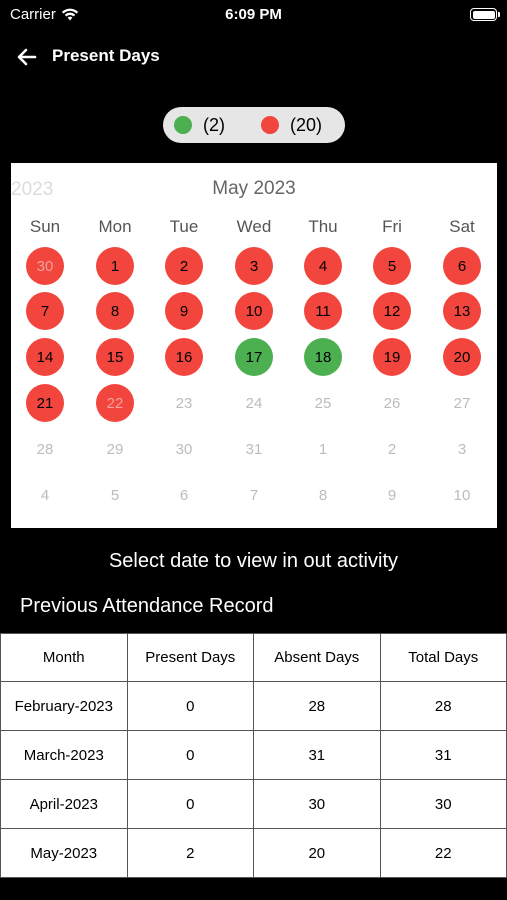  What do you see at coordinates (317, 657) in the screenshot?
I see `header-absent-days: Absent Days` at bounding box center [317, 657].